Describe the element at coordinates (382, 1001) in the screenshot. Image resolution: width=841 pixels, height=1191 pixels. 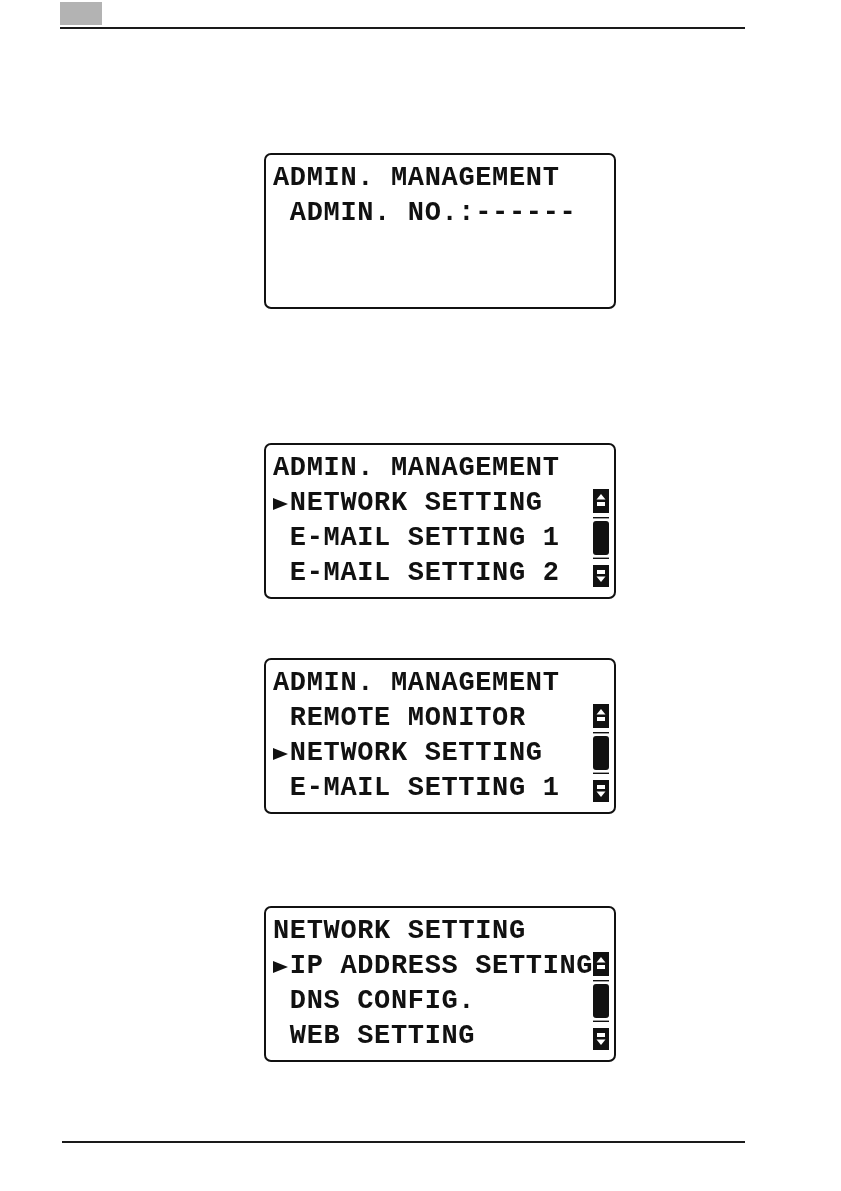
I see `menu-item: DNS CONFIG.` at that location.